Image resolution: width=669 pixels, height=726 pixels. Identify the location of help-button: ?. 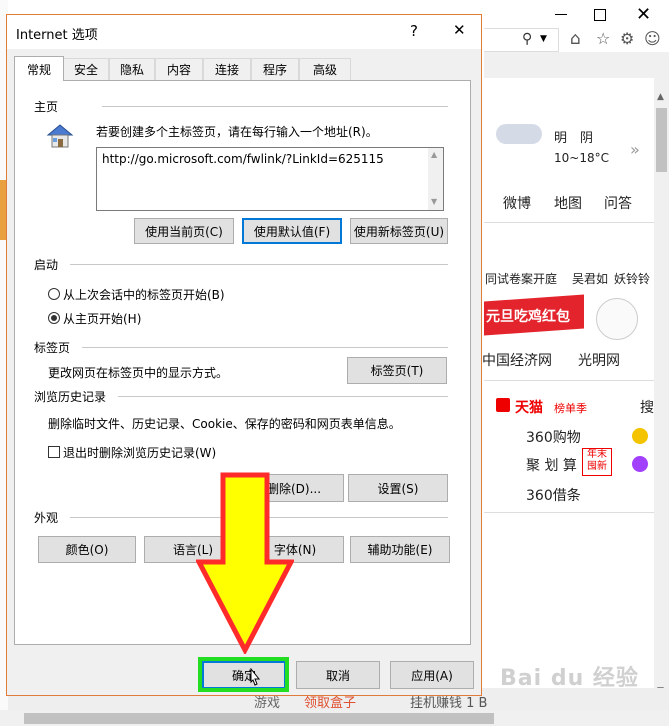
(414, 31).